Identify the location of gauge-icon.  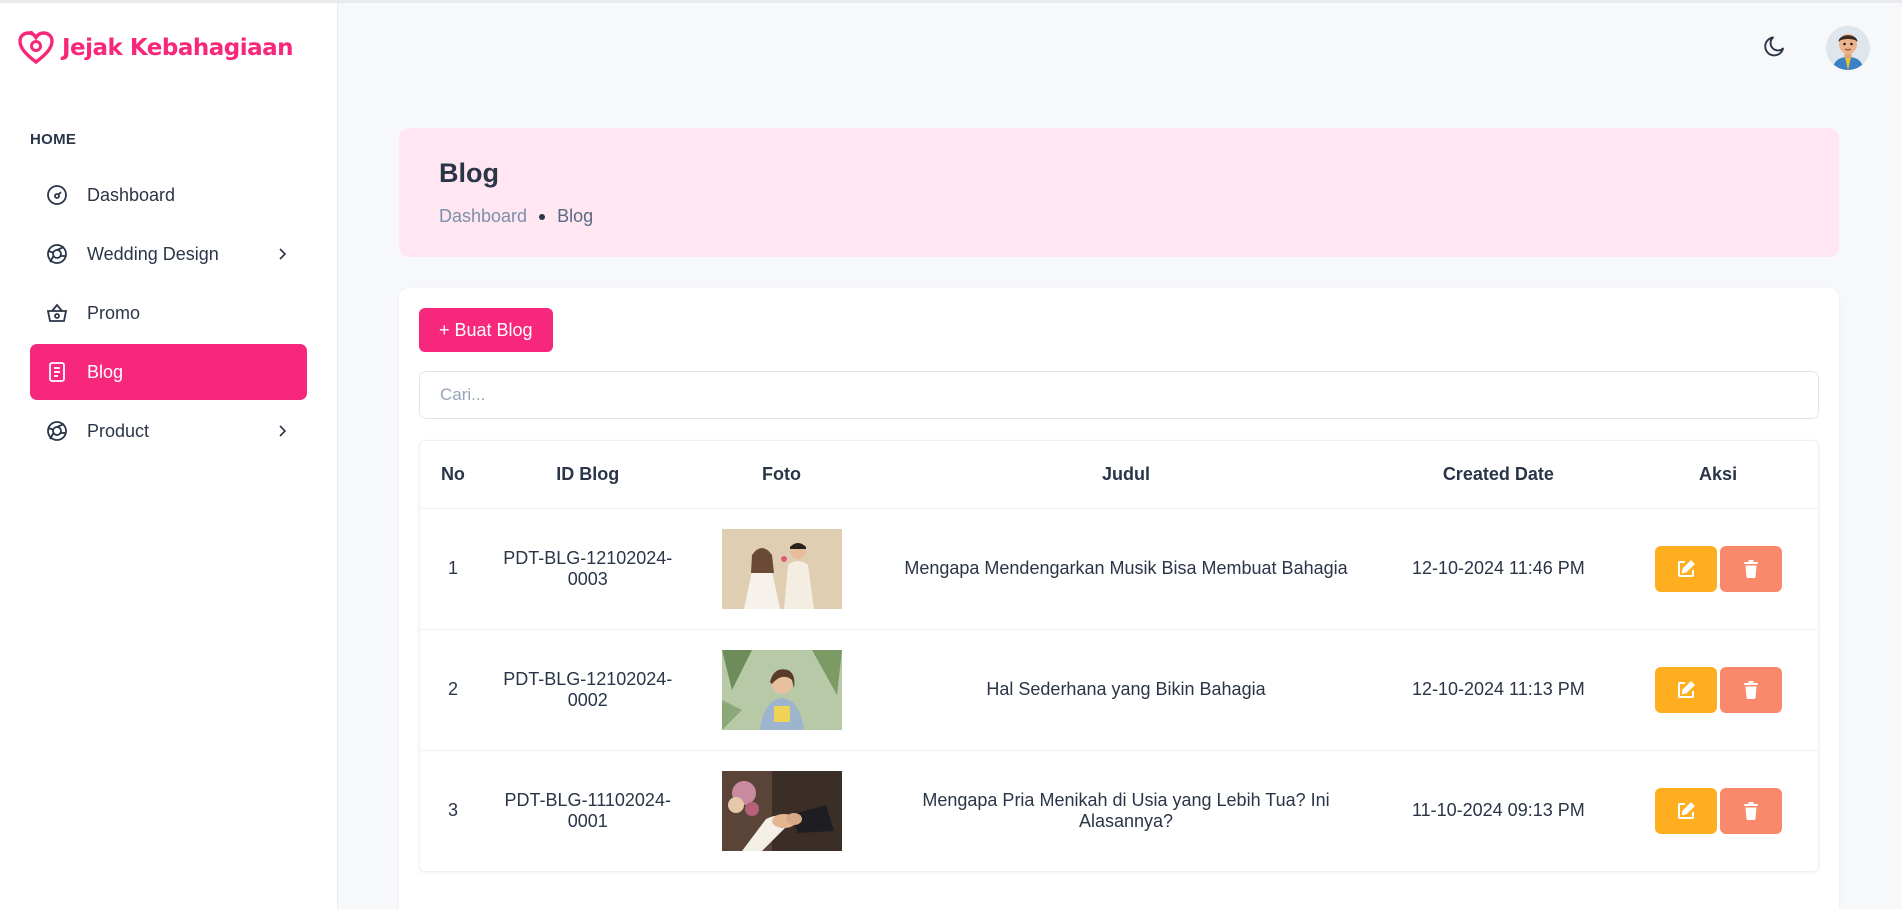
(57, 195).